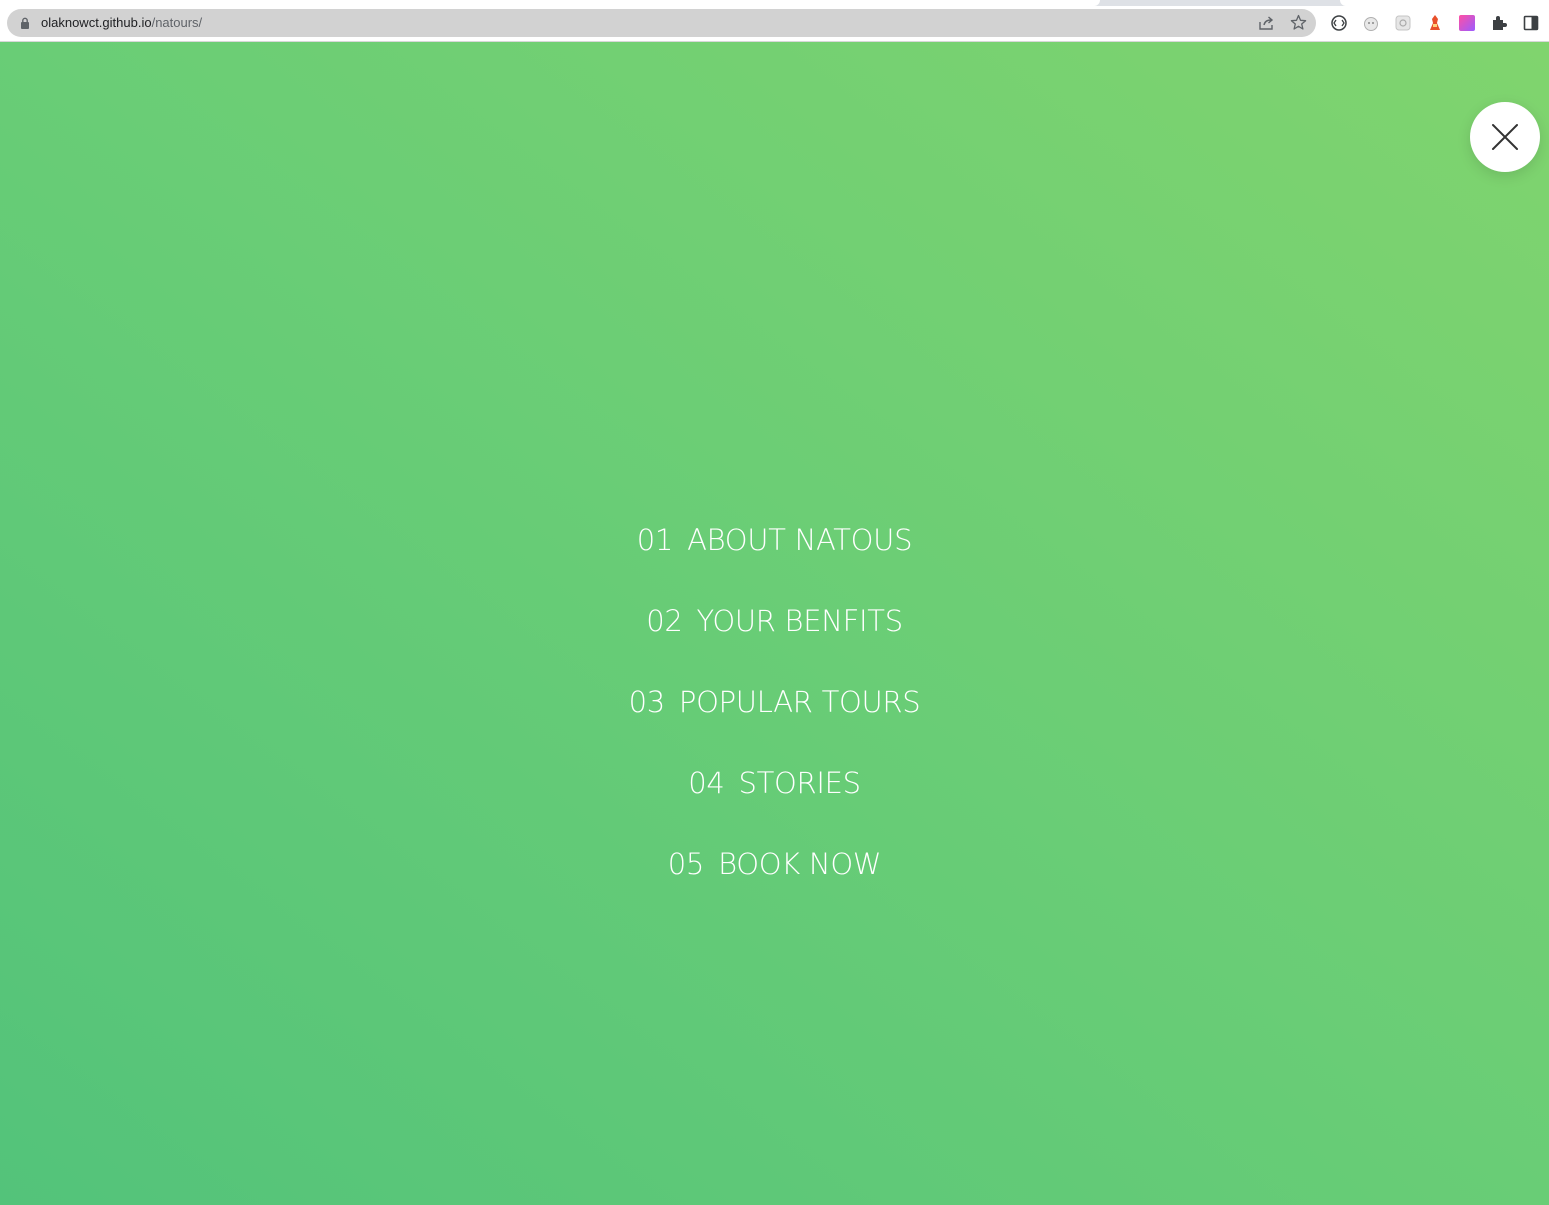  I want to click on nav-number: 02, so click(664, 621).